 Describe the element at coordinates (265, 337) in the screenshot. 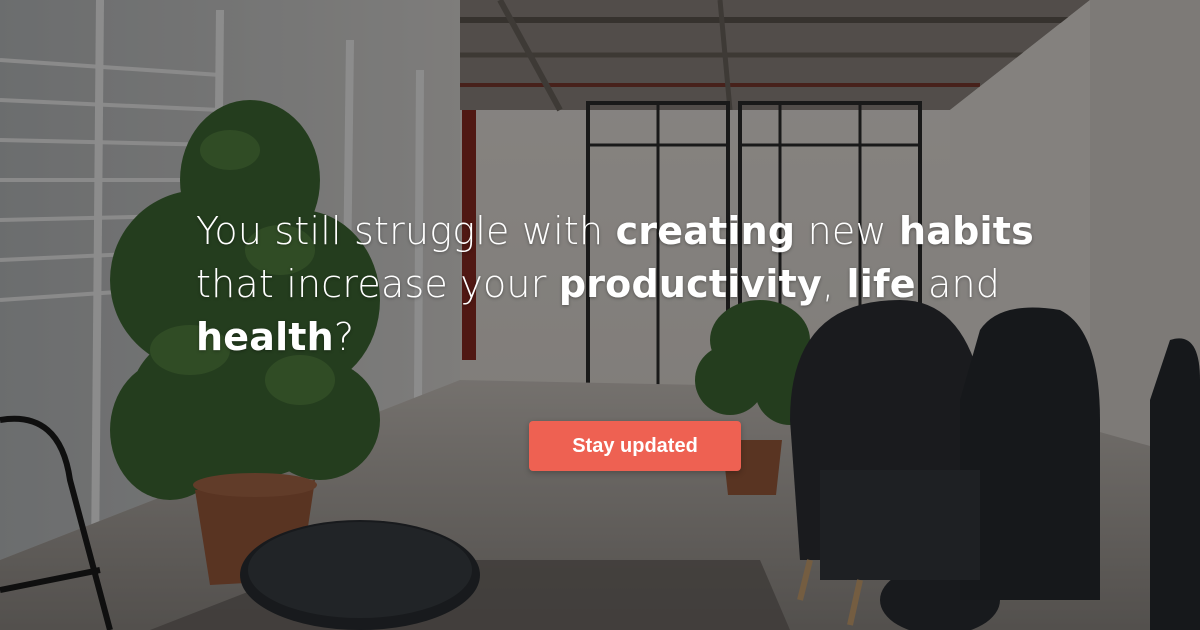

I see `headline-emphasis: health` at that location.